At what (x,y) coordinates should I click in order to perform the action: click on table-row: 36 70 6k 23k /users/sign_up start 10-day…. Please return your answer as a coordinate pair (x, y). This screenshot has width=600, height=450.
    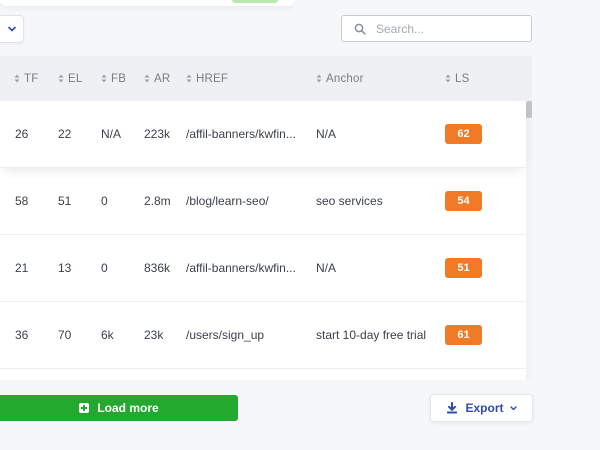
    Looking at the image, I should click on (263, 335).